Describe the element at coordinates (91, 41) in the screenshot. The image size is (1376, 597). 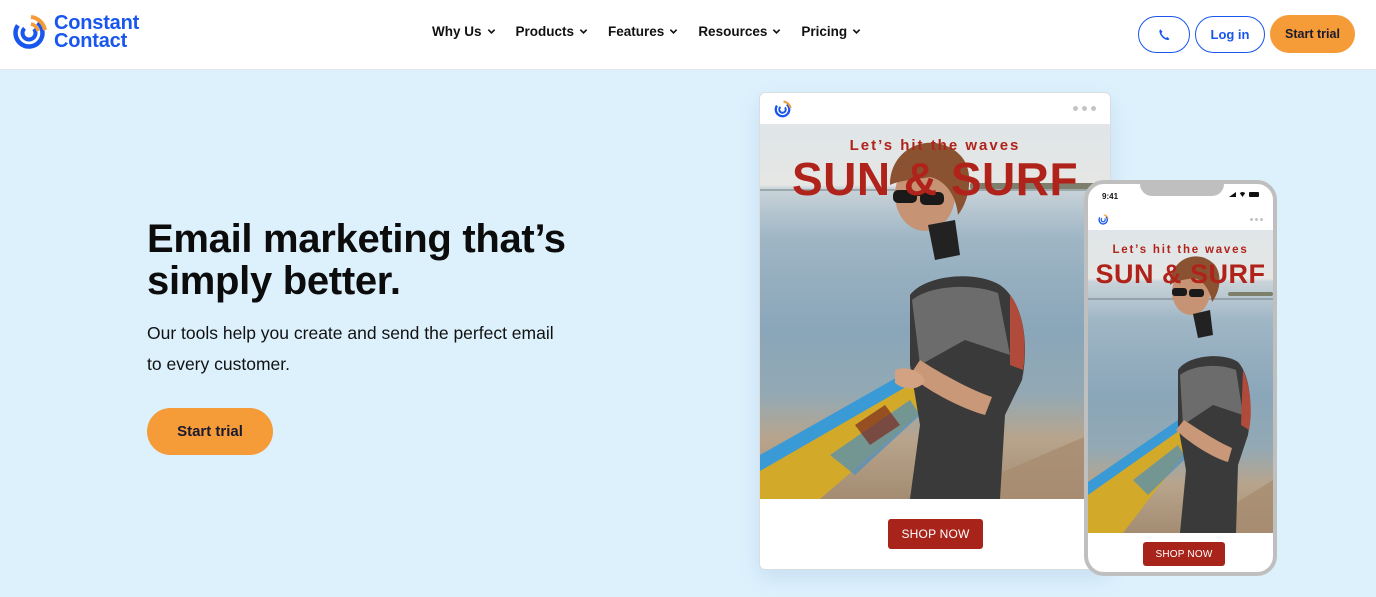
I see `brand-name-line2: Contact` at that location.